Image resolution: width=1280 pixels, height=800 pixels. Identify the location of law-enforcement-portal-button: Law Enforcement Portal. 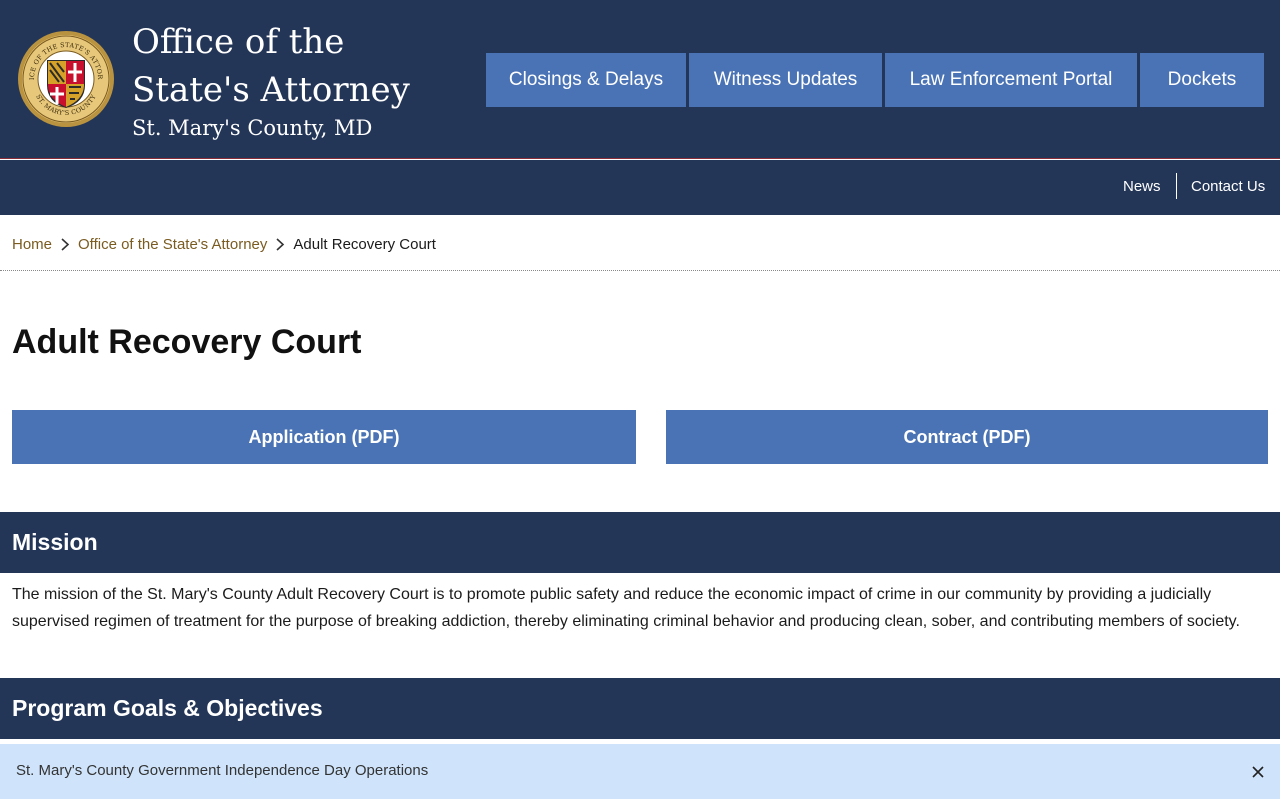
(1011, 80).